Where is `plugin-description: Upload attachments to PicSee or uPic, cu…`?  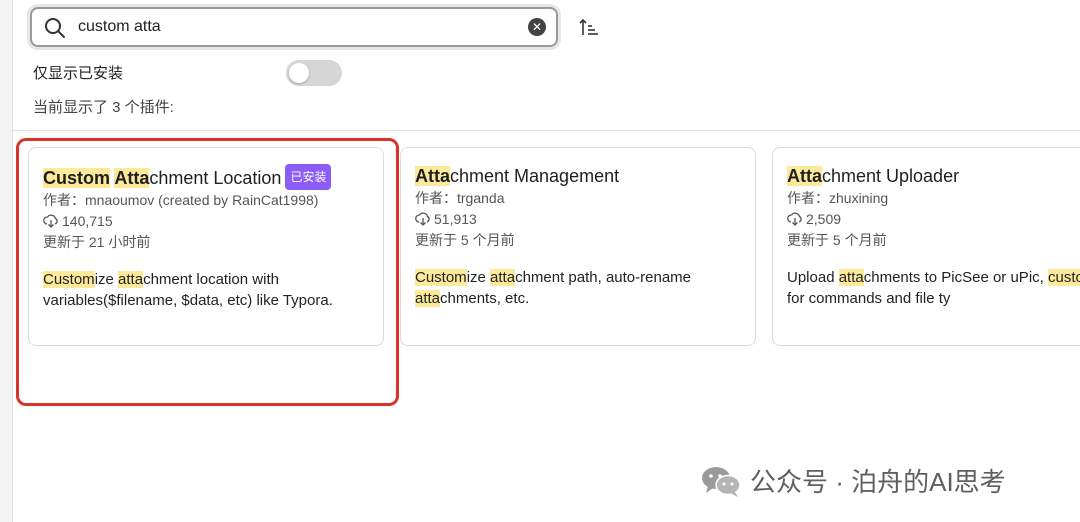
plugin-description: Upload attachments to PicSee or uPic, cu… is located at coordinates (933, 288).